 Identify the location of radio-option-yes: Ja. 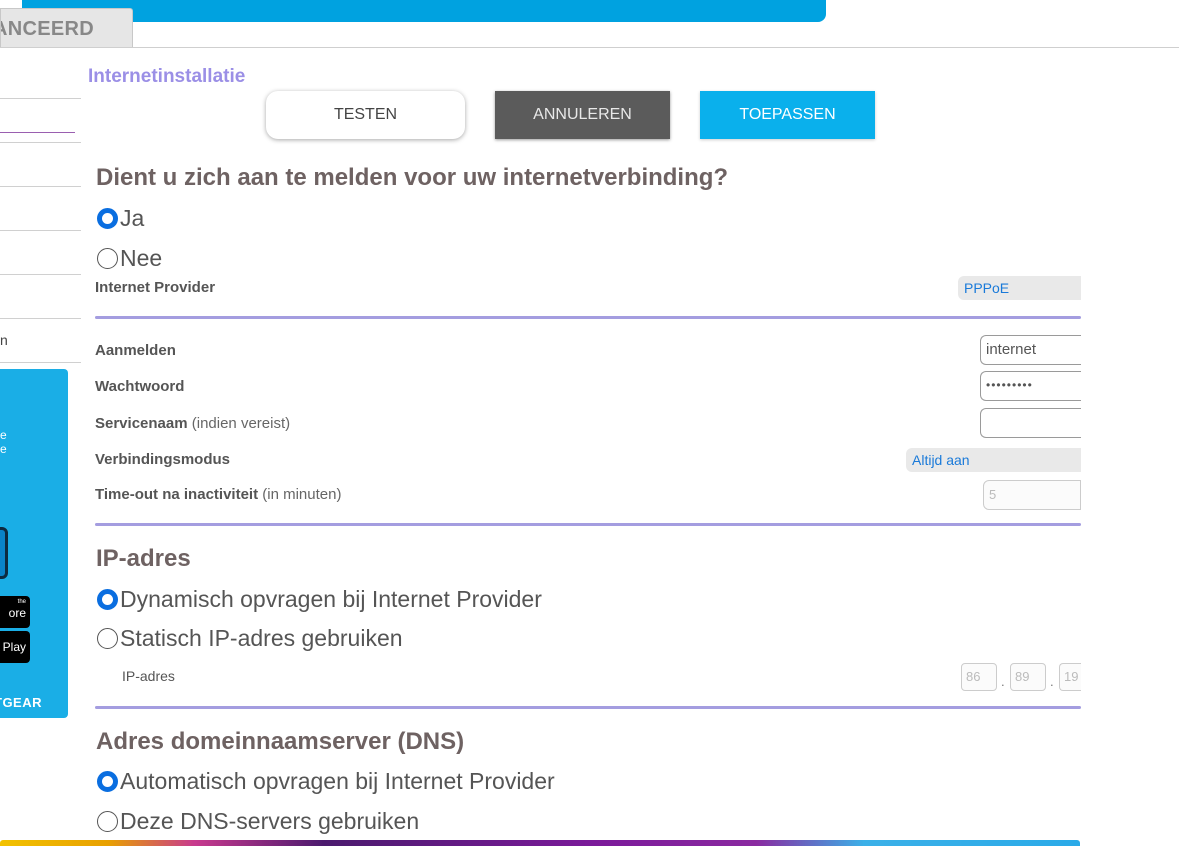
(120, 218).